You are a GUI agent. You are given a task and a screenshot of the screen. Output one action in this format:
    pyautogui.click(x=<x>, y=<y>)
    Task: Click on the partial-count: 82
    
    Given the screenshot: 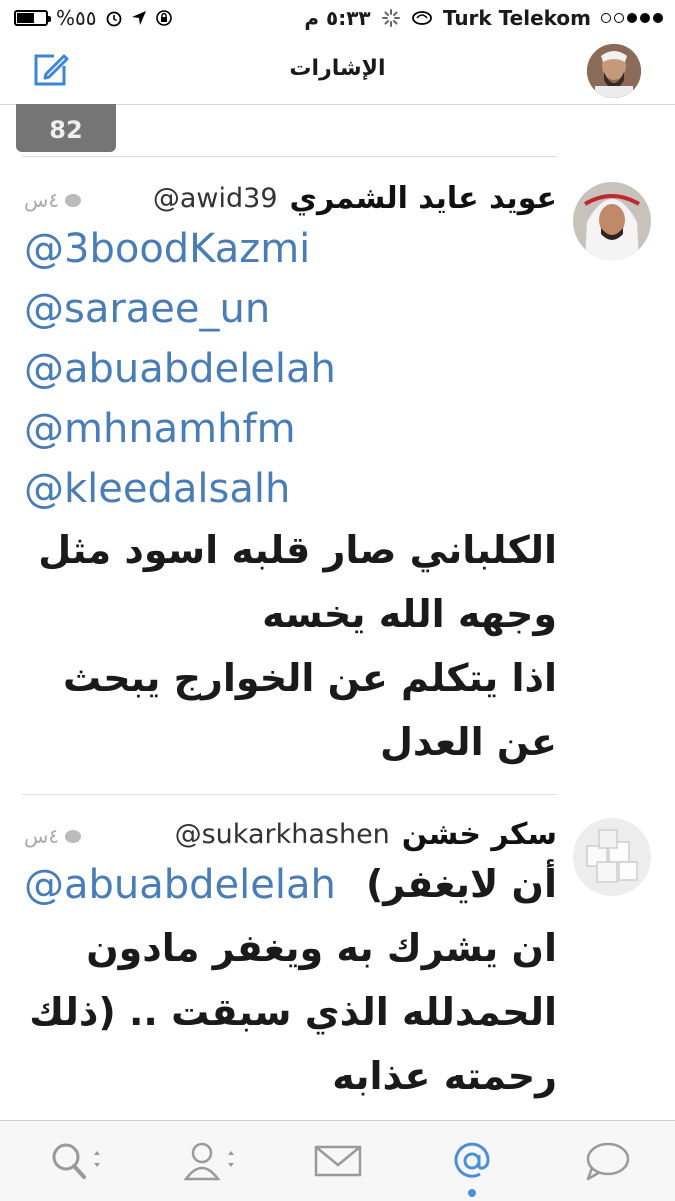 What is the action you would take?
    pyautogui.click(x=66, y=130)
    